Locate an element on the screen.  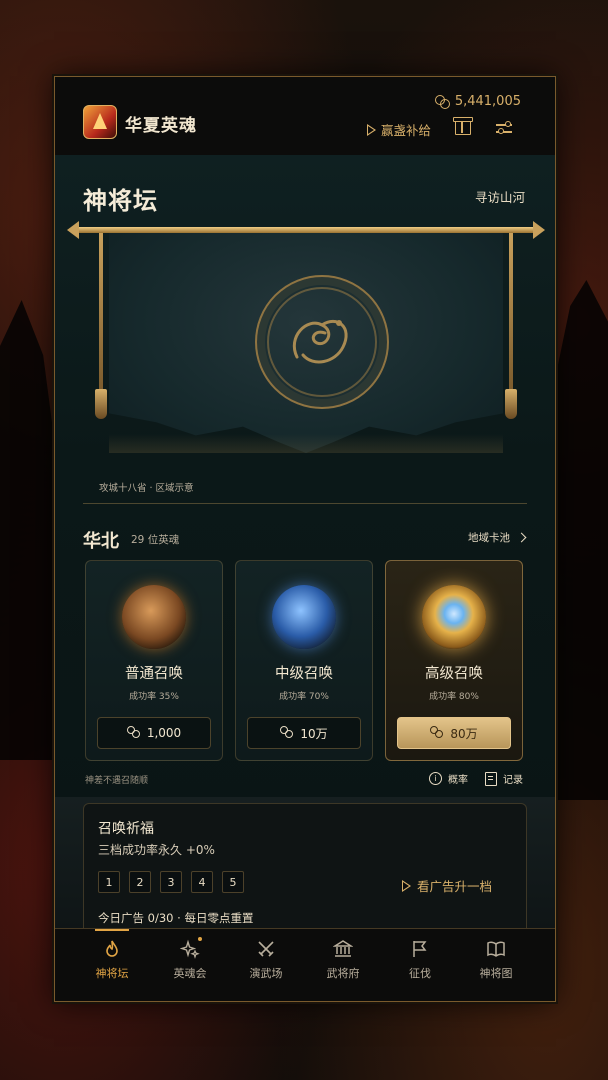
card-title: 高级召唤 is located at coordinates (454, 674).